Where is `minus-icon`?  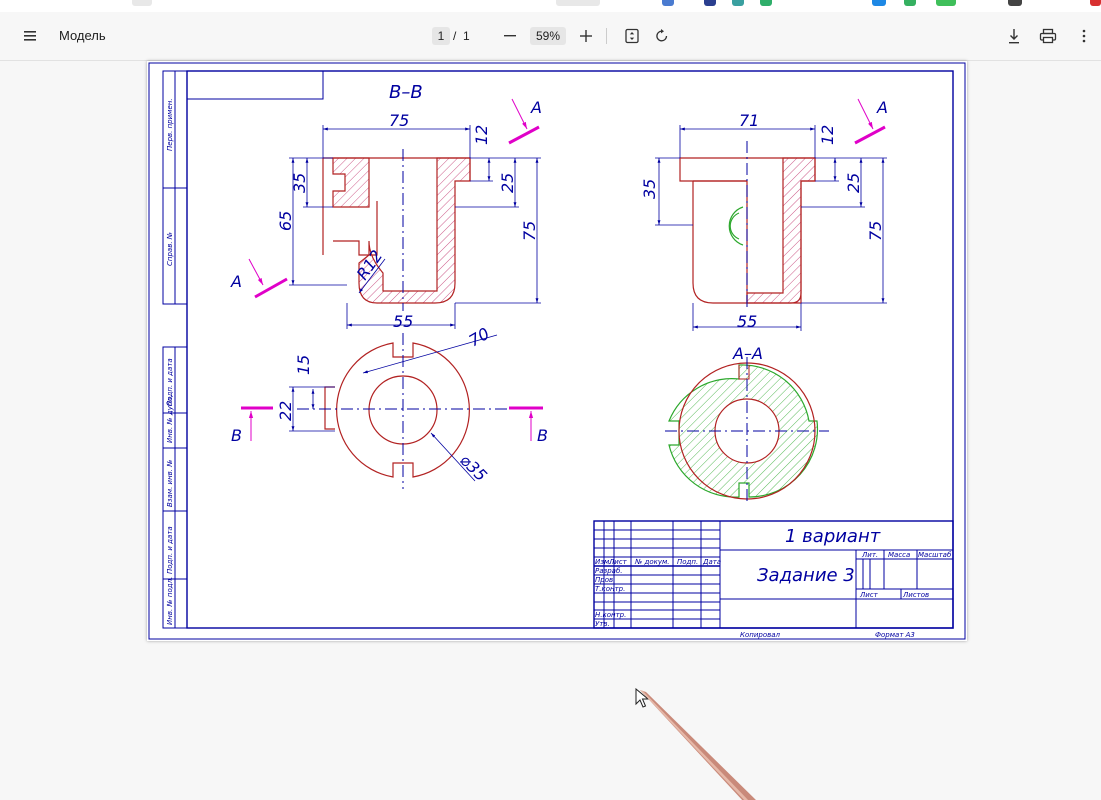 minus-icon is located at coordinates (510, 36).